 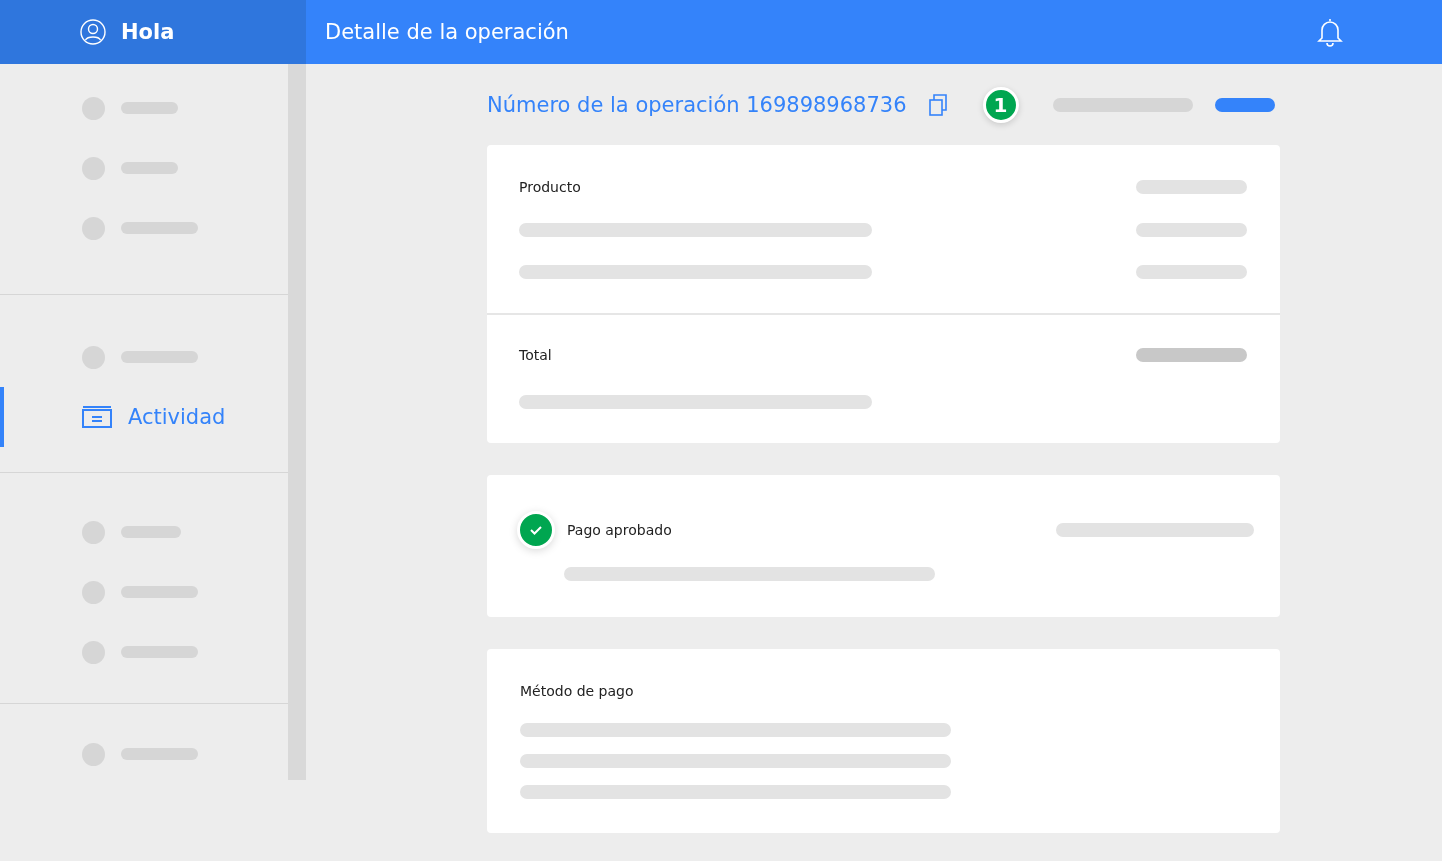 I want to click on user-icon, so click(x=93, y=32).